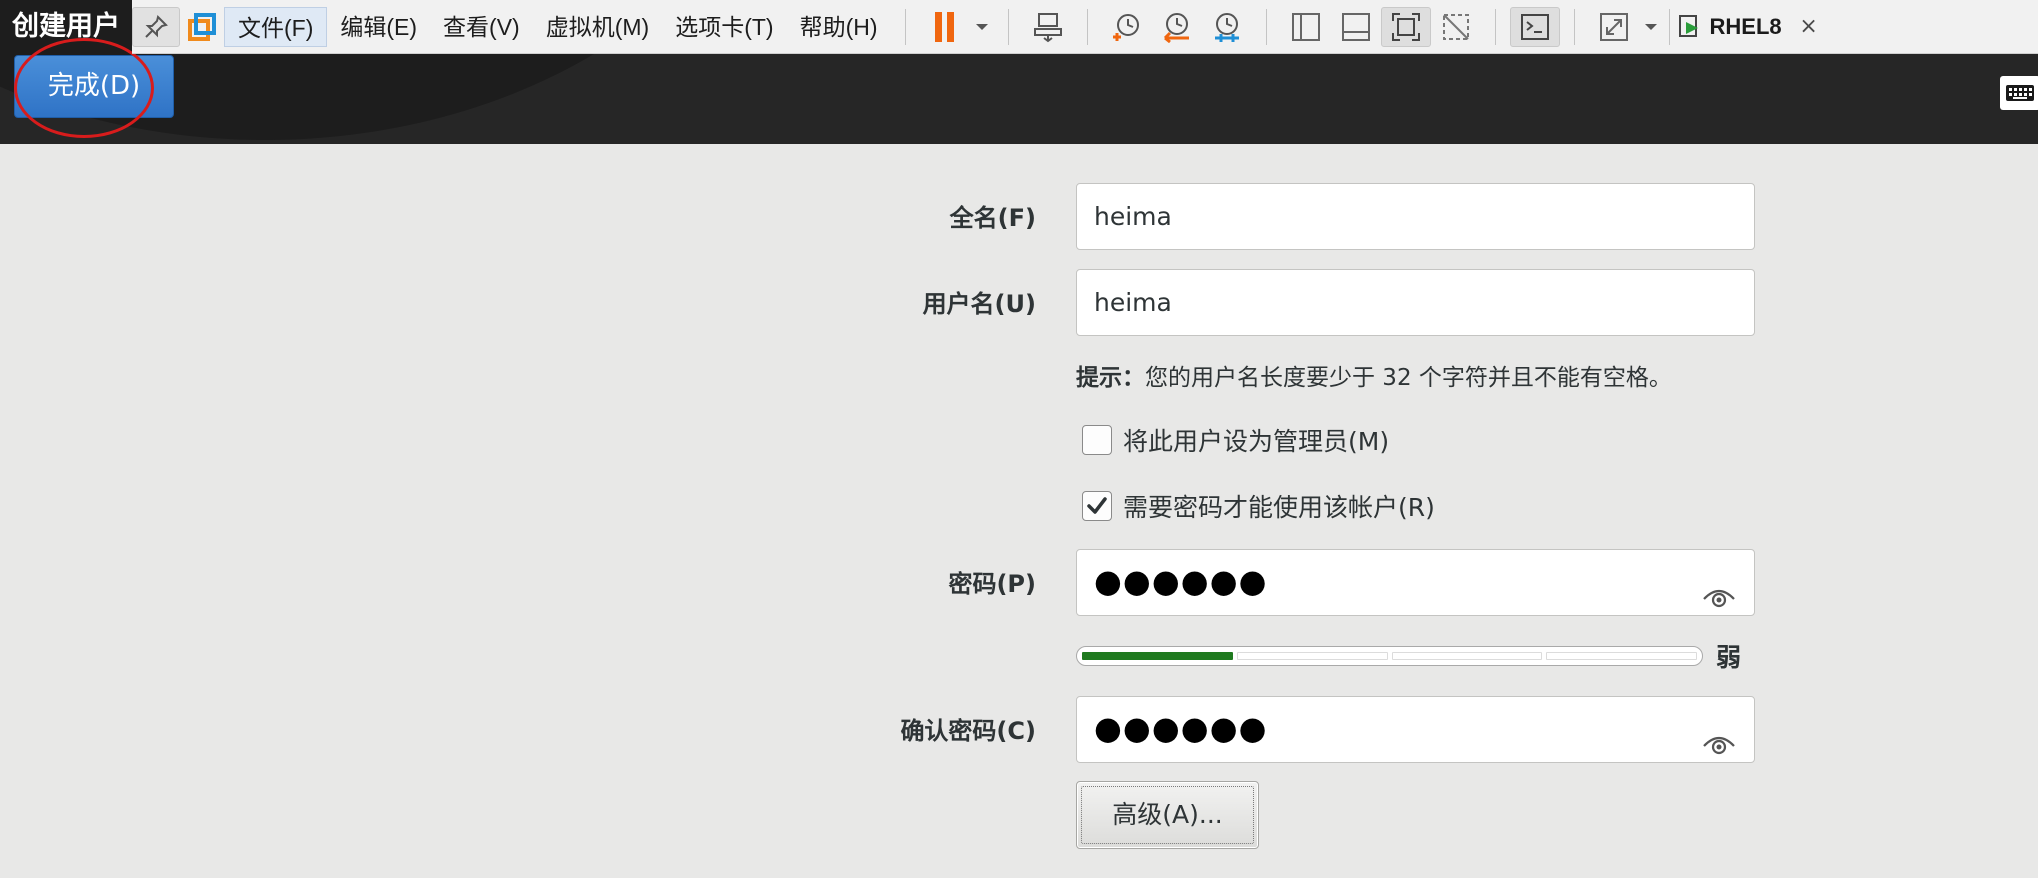  Describe the element at coordinates (724, 27) in the screenshot. I see `menu-tabs: 选项卡(T)` at that location.